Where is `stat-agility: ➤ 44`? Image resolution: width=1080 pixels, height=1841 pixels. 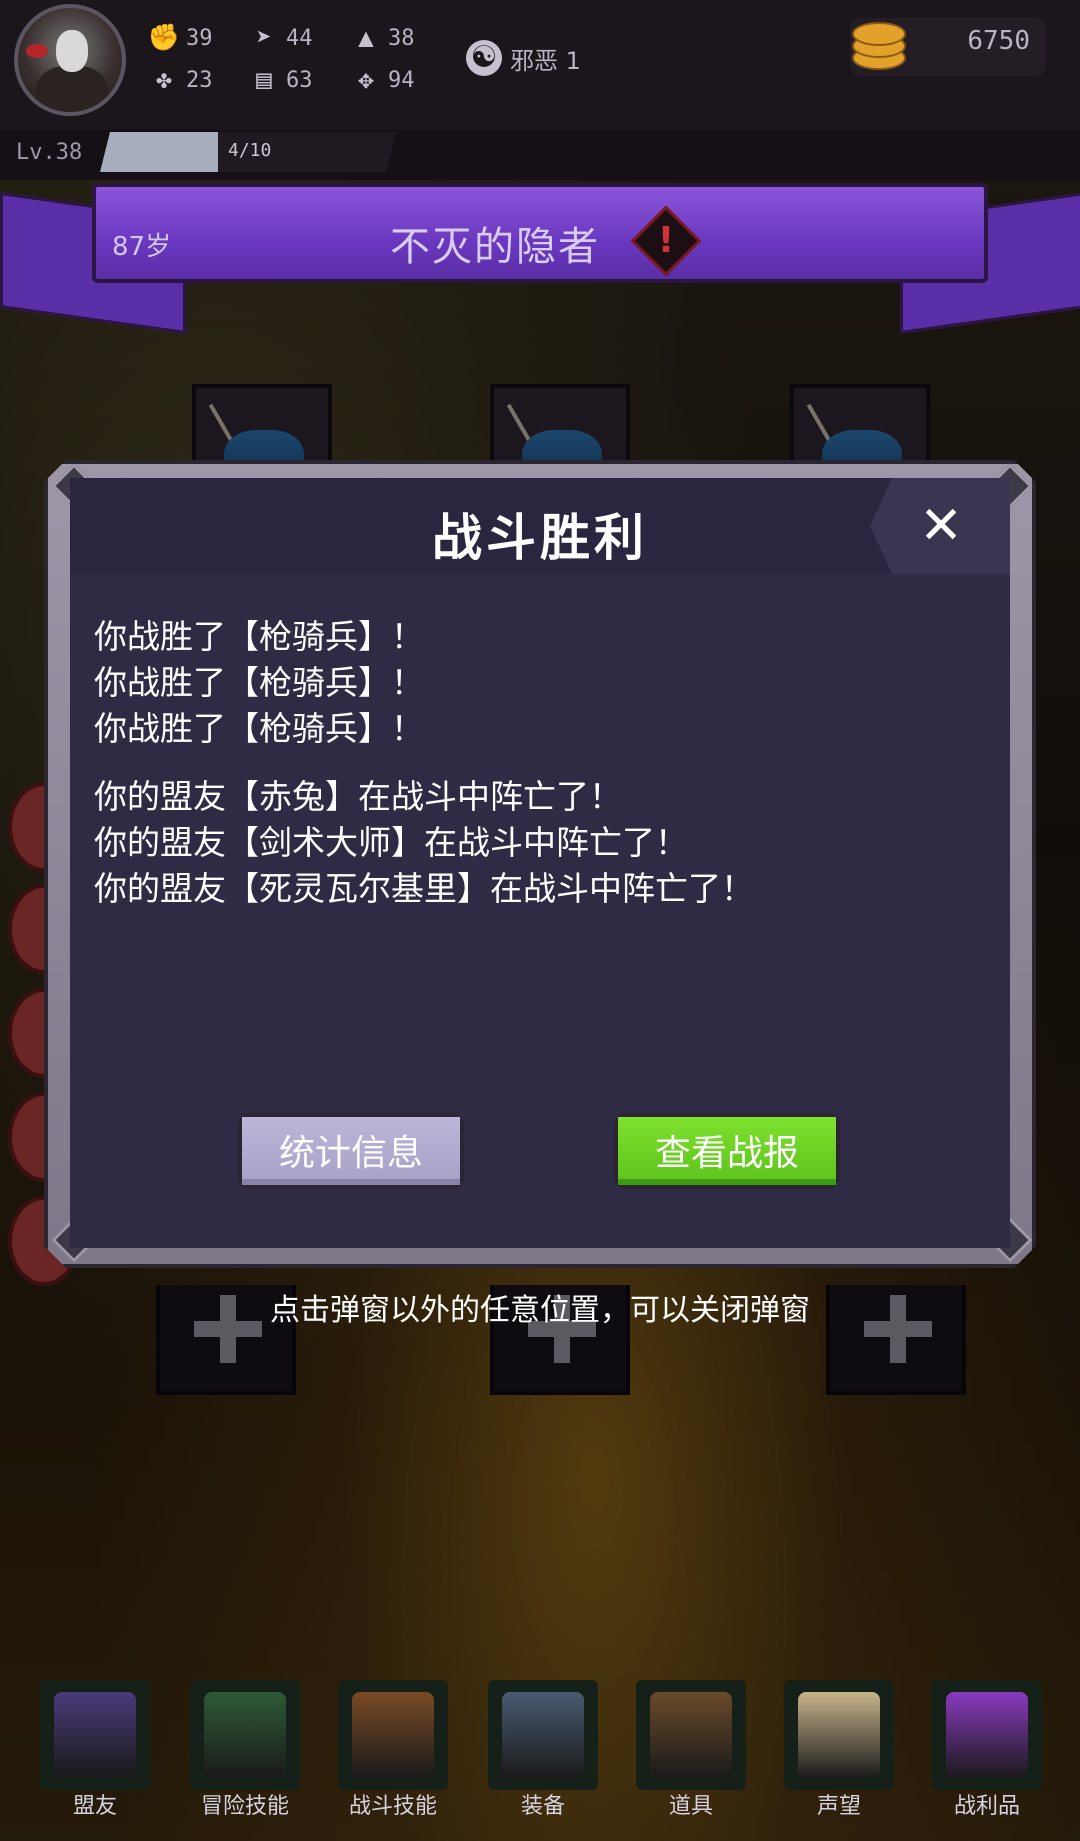
stat-agility: ➤ 44 is located at coordinates (280, 38).